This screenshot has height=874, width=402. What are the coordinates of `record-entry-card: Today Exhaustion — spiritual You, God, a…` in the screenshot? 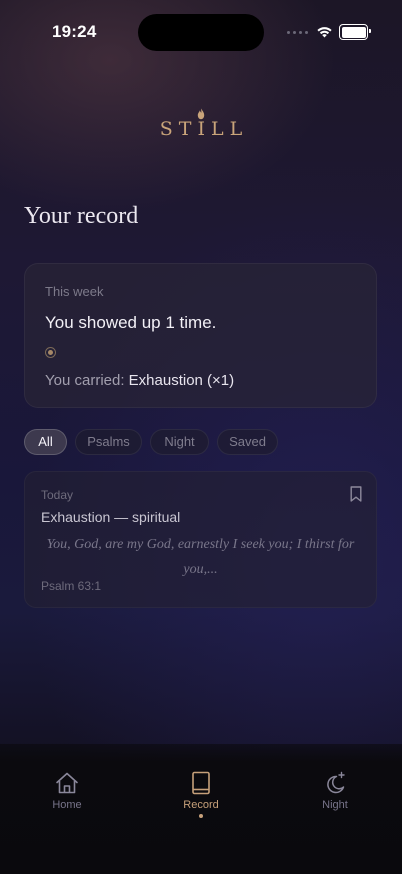 It's located at (200, 539).